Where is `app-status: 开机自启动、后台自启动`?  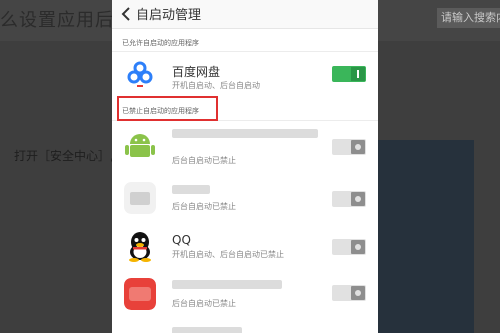 app-status: 开机自启动、后台自启动 is located at coordinates (216, 85).